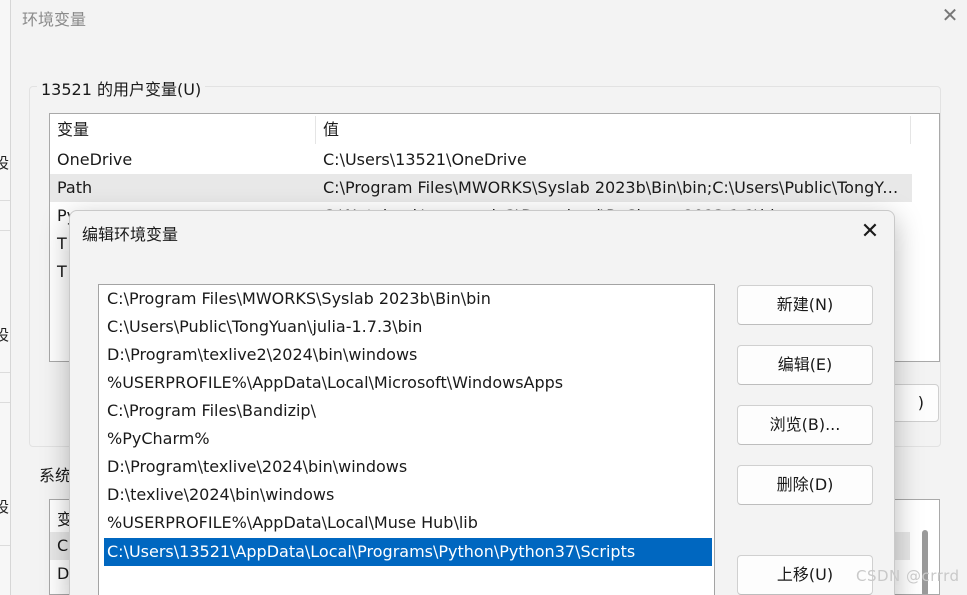 This screenshot has height=595, width=967. What do you see at coordinates (870, 232) in the screenshot?
I see `close-icon: ✕` at bounding box center [870, 232].